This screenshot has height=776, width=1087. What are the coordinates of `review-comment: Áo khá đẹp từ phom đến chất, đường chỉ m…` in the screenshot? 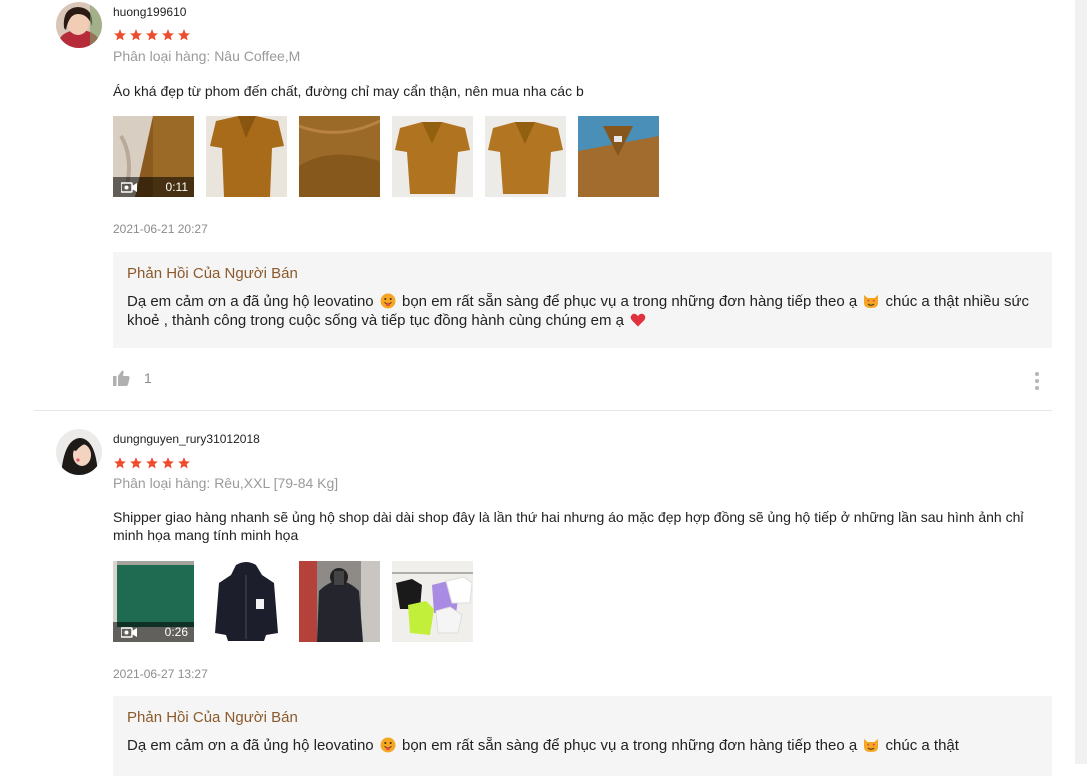 It's located at (348, 91).